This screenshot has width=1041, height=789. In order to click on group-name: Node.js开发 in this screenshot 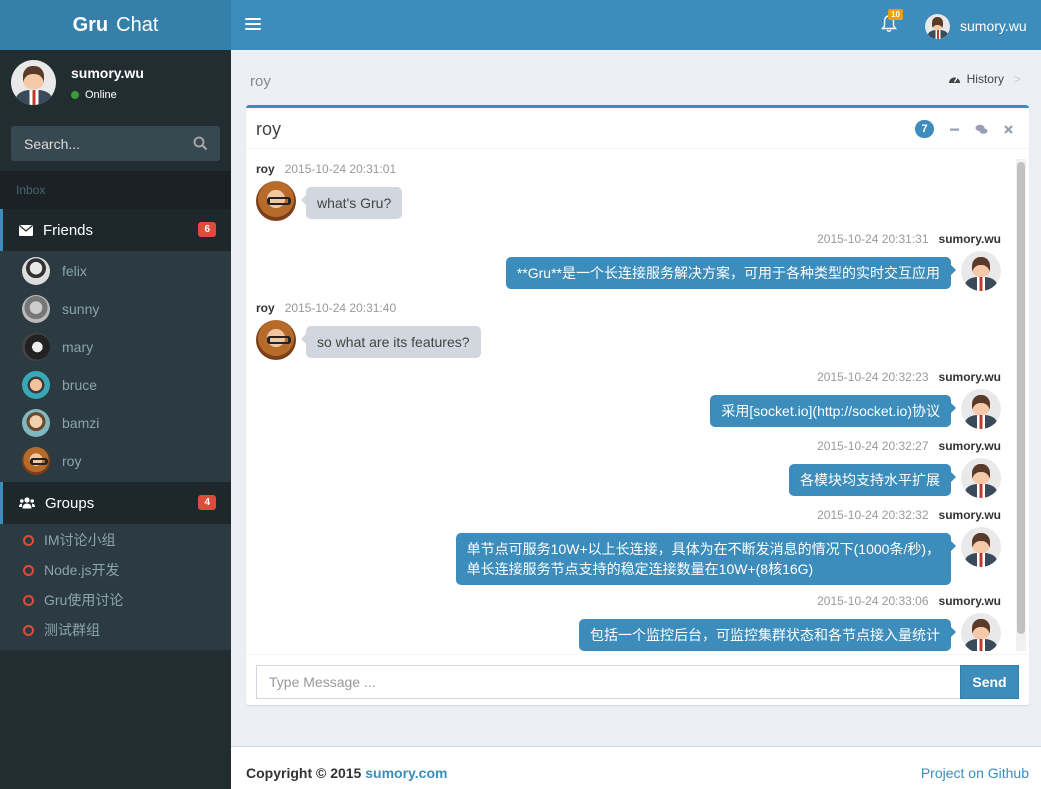, I will do `click(82, 570)`.